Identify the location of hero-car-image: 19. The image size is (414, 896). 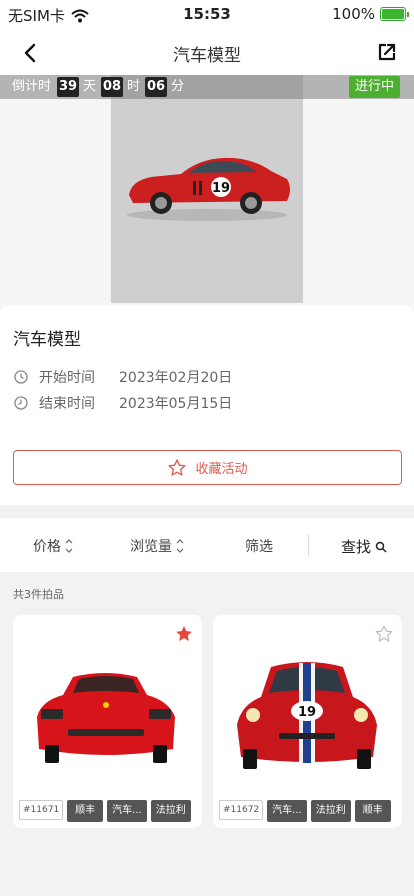
(208, 189).